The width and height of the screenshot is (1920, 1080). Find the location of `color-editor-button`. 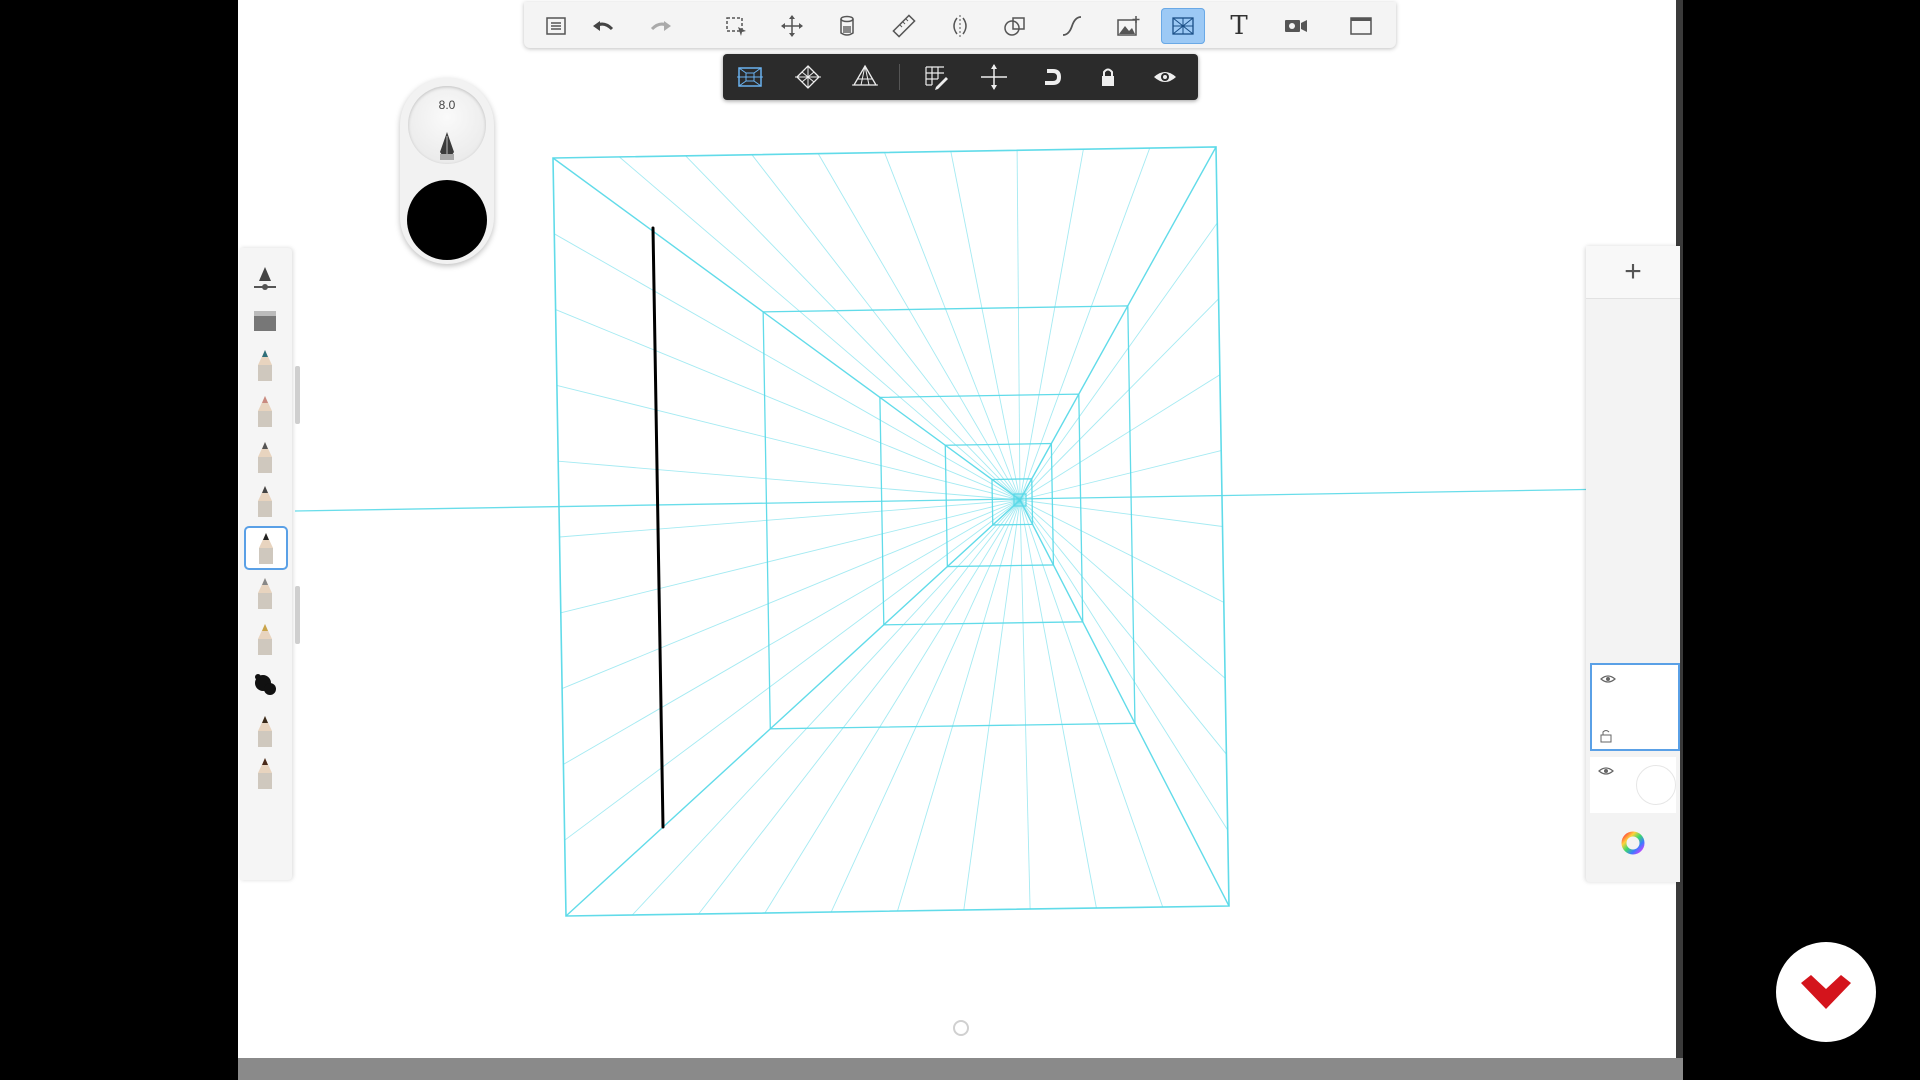

color-editor-button is located at coordinates (1633, 843).